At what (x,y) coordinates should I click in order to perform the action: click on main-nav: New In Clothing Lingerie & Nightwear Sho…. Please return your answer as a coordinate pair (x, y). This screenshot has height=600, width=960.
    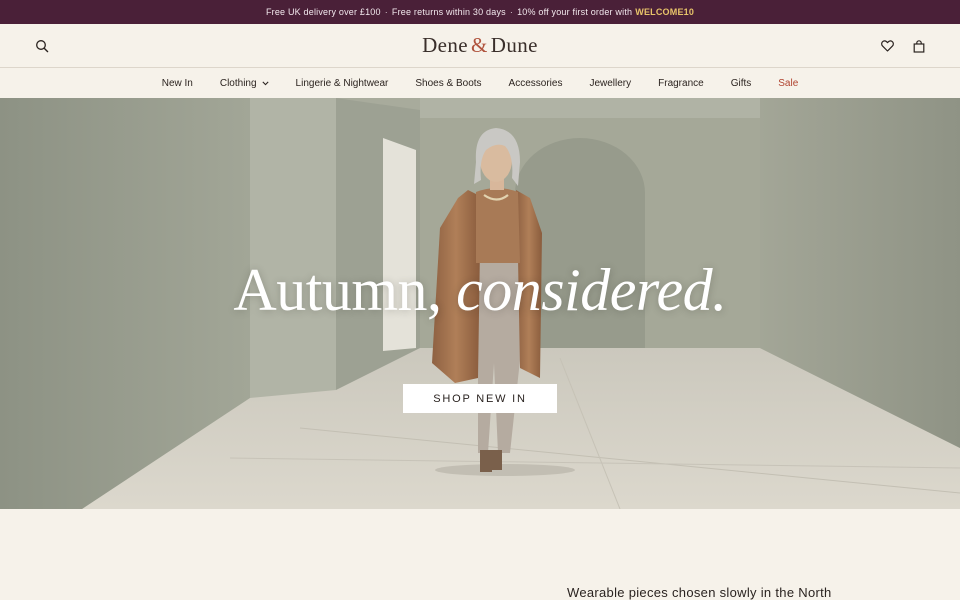
    Looking at the image, I should click on (480, 83).